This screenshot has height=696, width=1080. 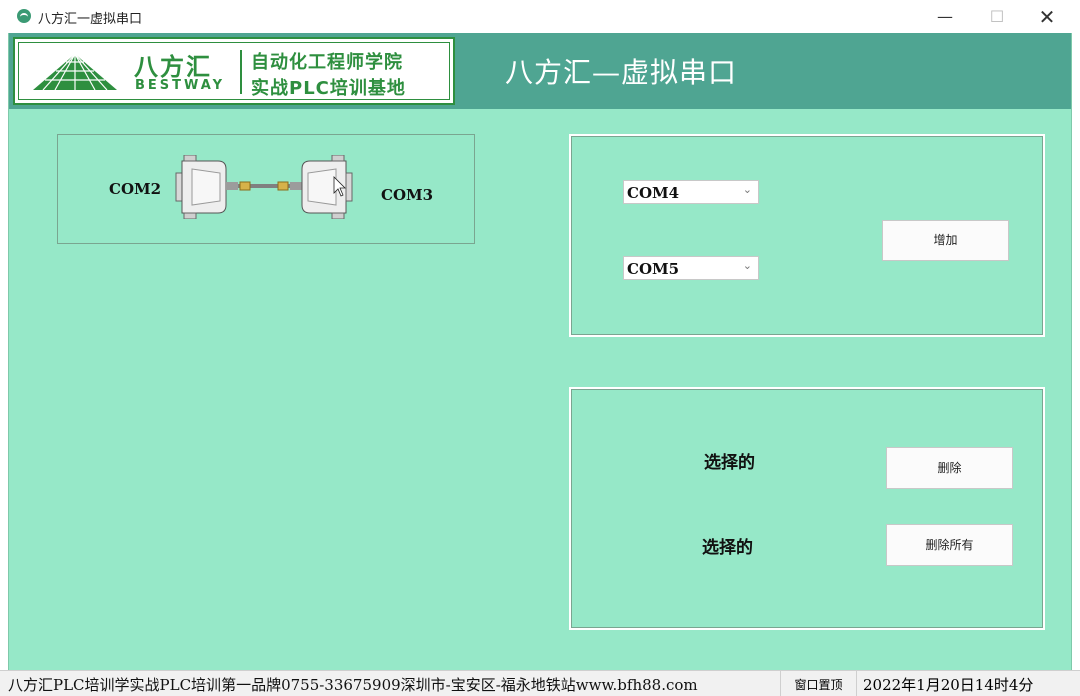 I want to click on selected-all-label: 选择的, so click(x=727, y=548).